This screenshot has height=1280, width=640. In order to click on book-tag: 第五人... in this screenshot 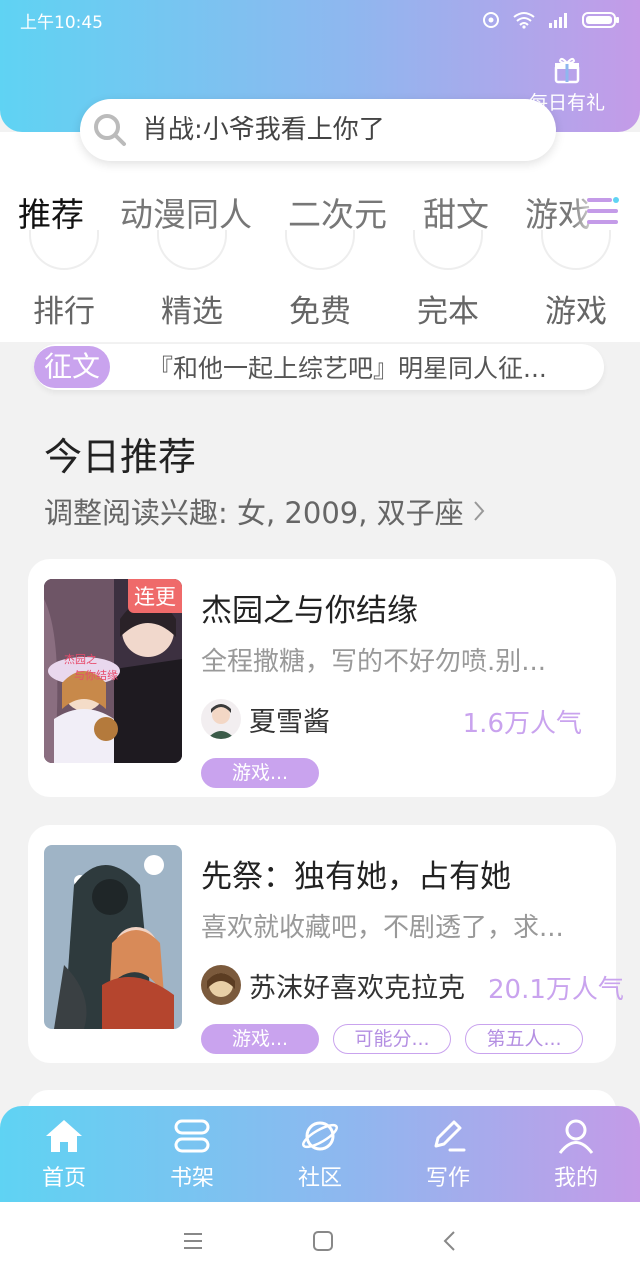, I will do `click(524, 1039)`.